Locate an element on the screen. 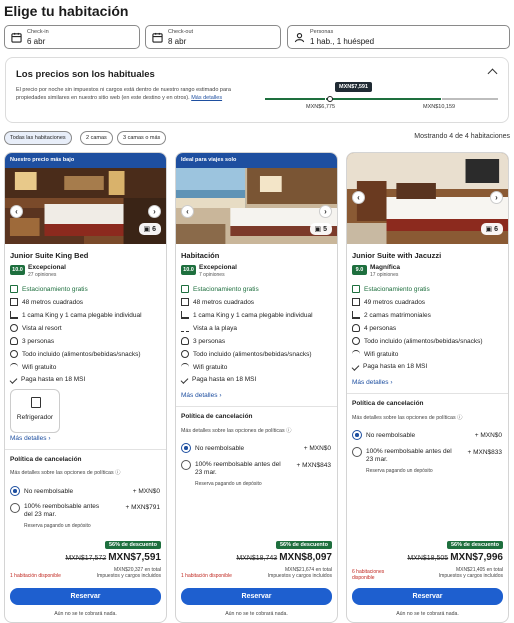 The height and width of the screenshot is (623, 514). rating-word: Excepcional is located at coordinates (47, 267).